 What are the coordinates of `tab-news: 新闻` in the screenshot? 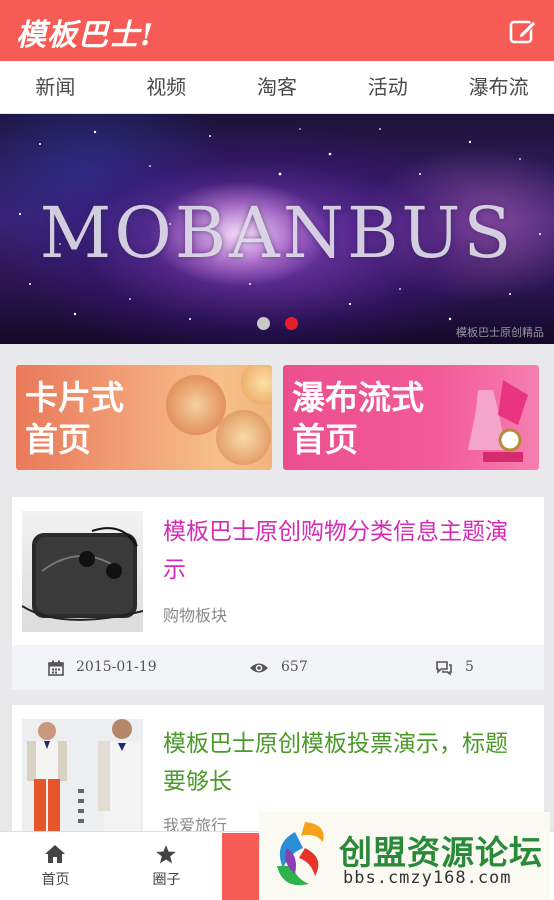 It's located at (55, 87).